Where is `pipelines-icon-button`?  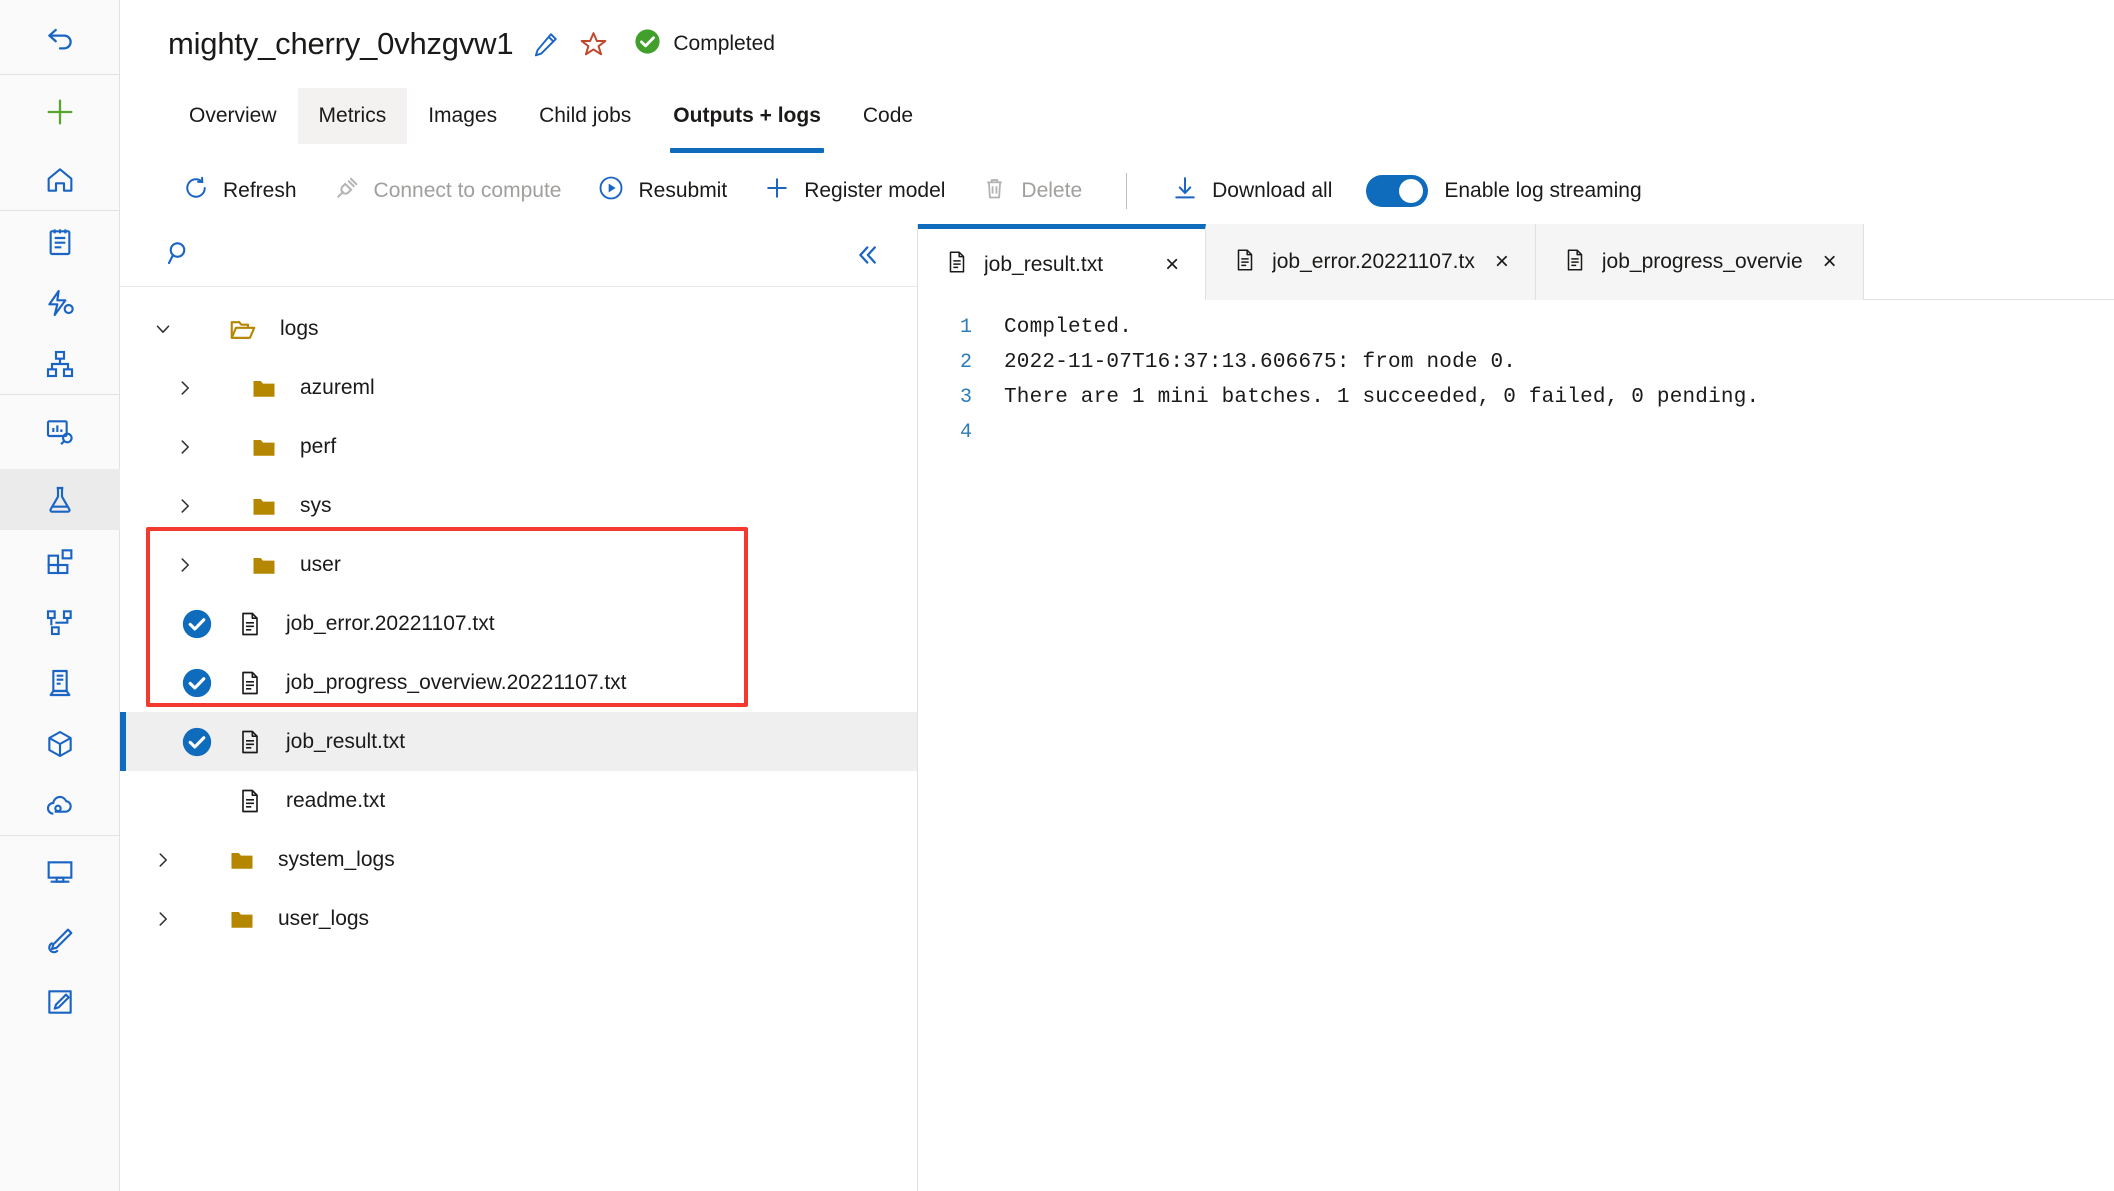
pipelines-icon-button is located at coordinates (60, 621).